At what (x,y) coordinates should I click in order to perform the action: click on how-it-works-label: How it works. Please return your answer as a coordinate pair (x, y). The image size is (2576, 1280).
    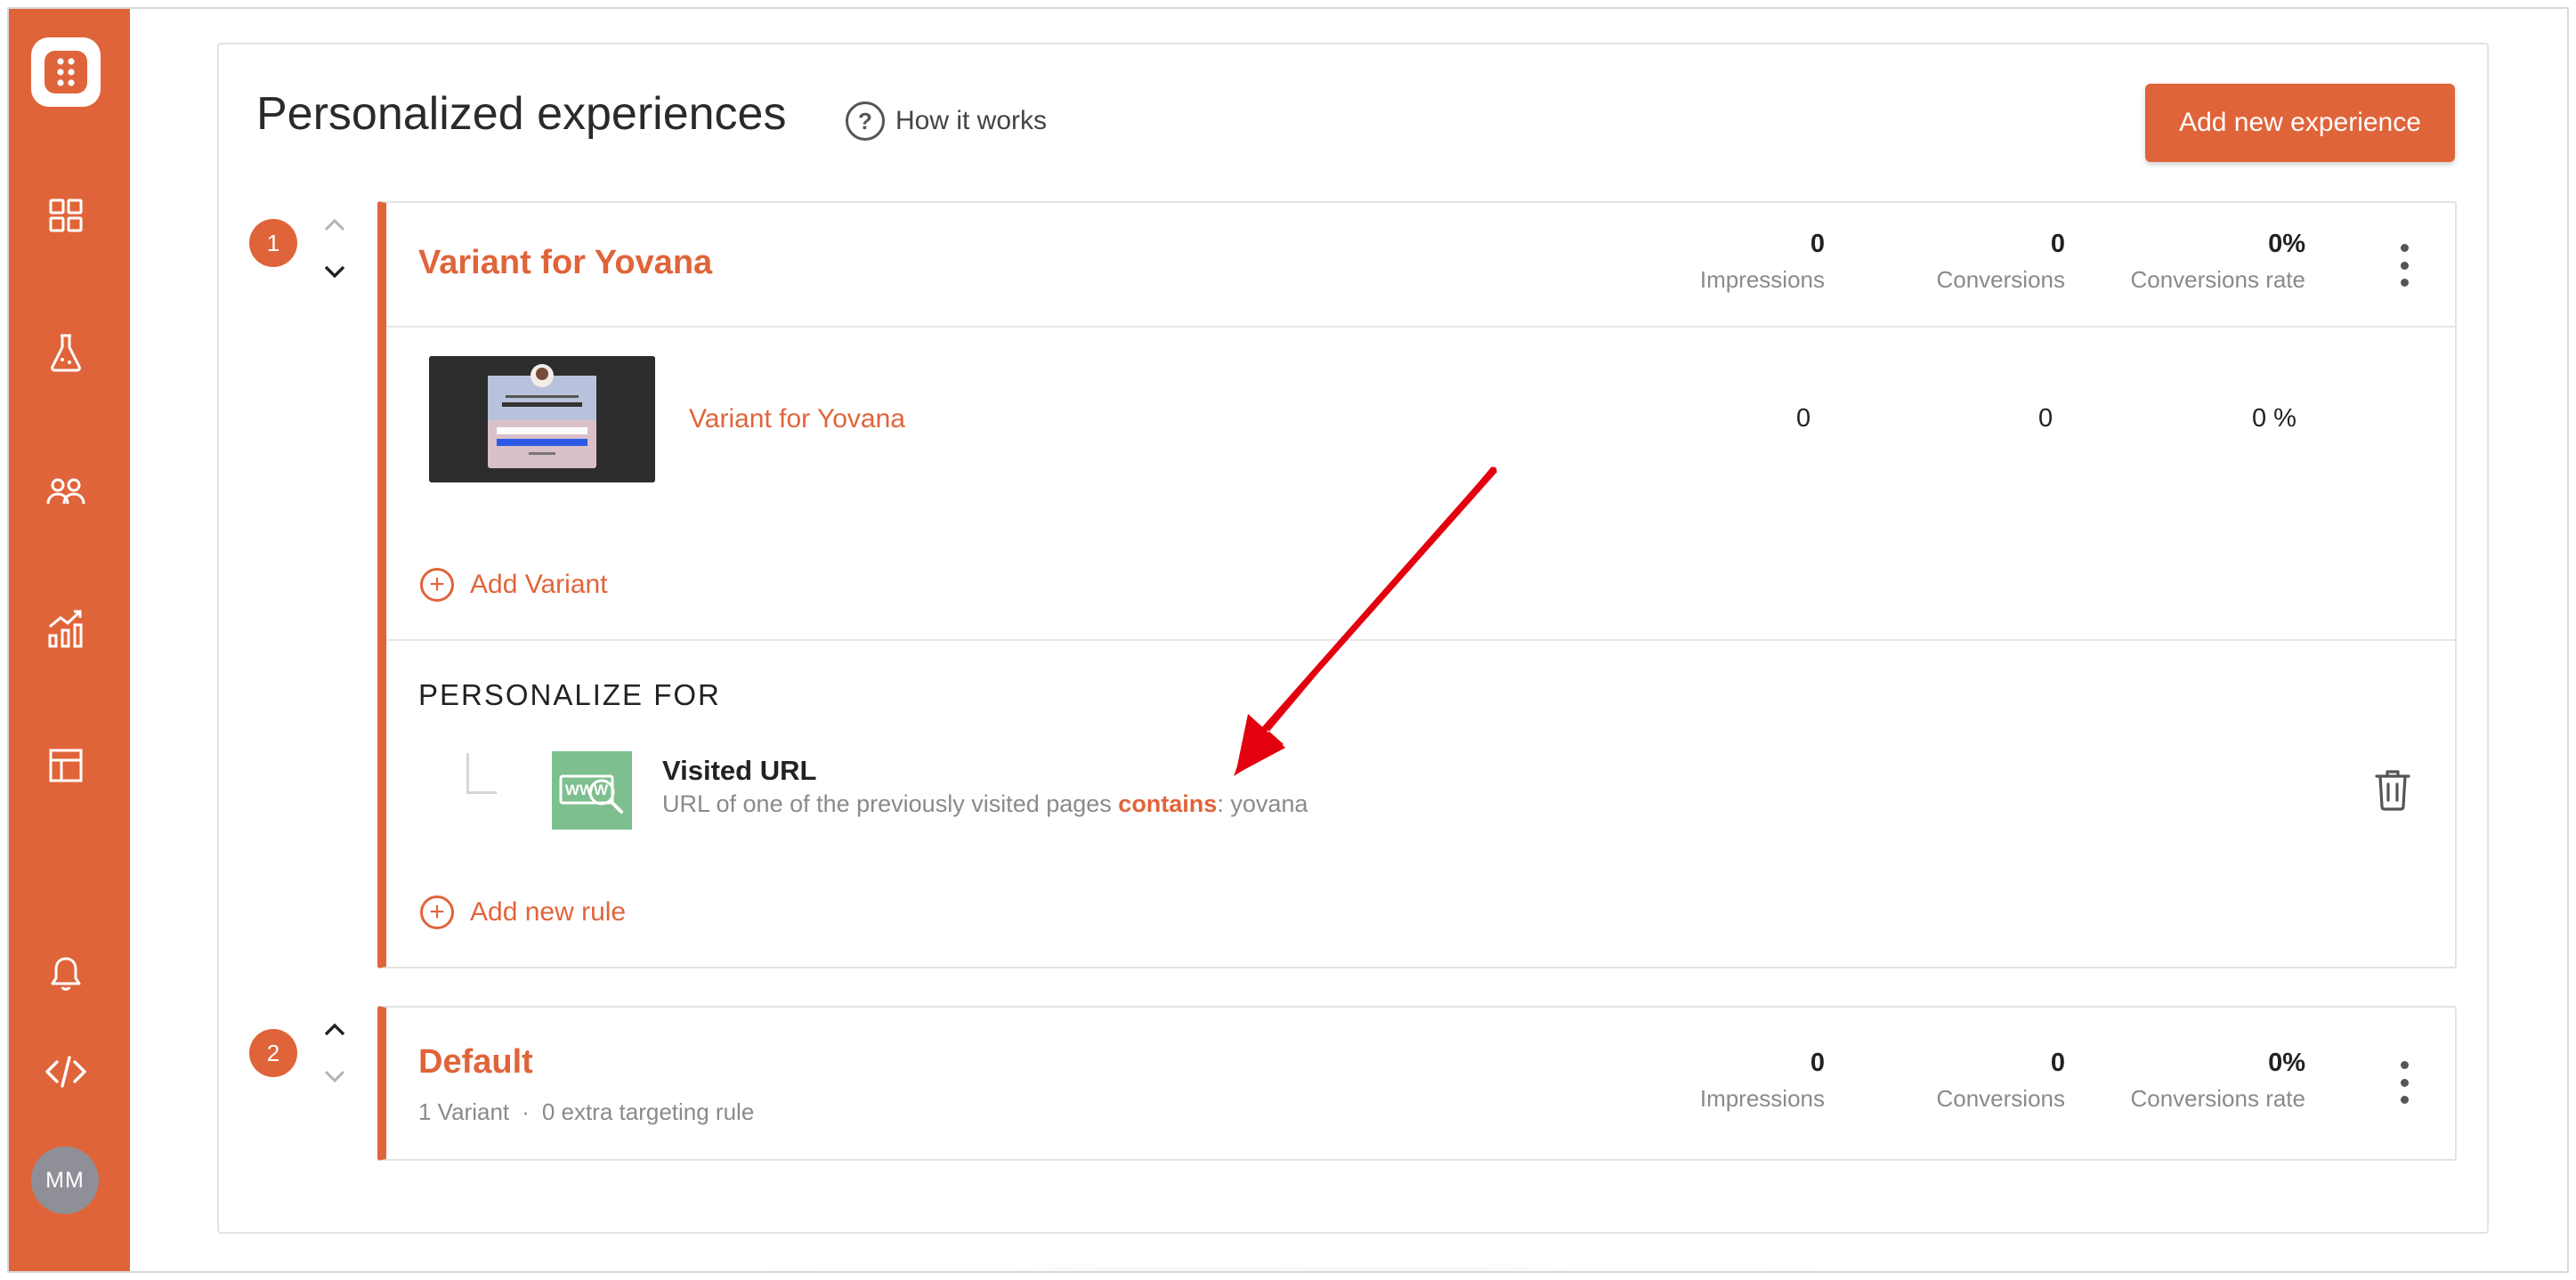
    Looking at the image, I should click on (972, 121).